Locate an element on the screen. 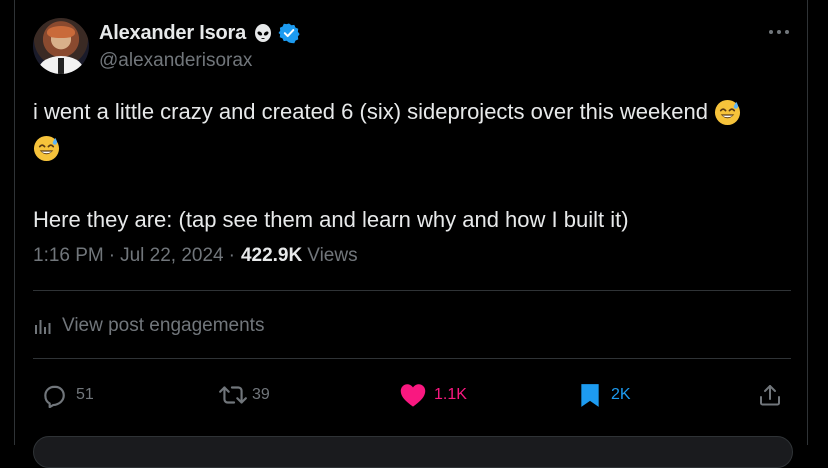  author-handle: @alexanderisorax is located at coordinates (175, 61).